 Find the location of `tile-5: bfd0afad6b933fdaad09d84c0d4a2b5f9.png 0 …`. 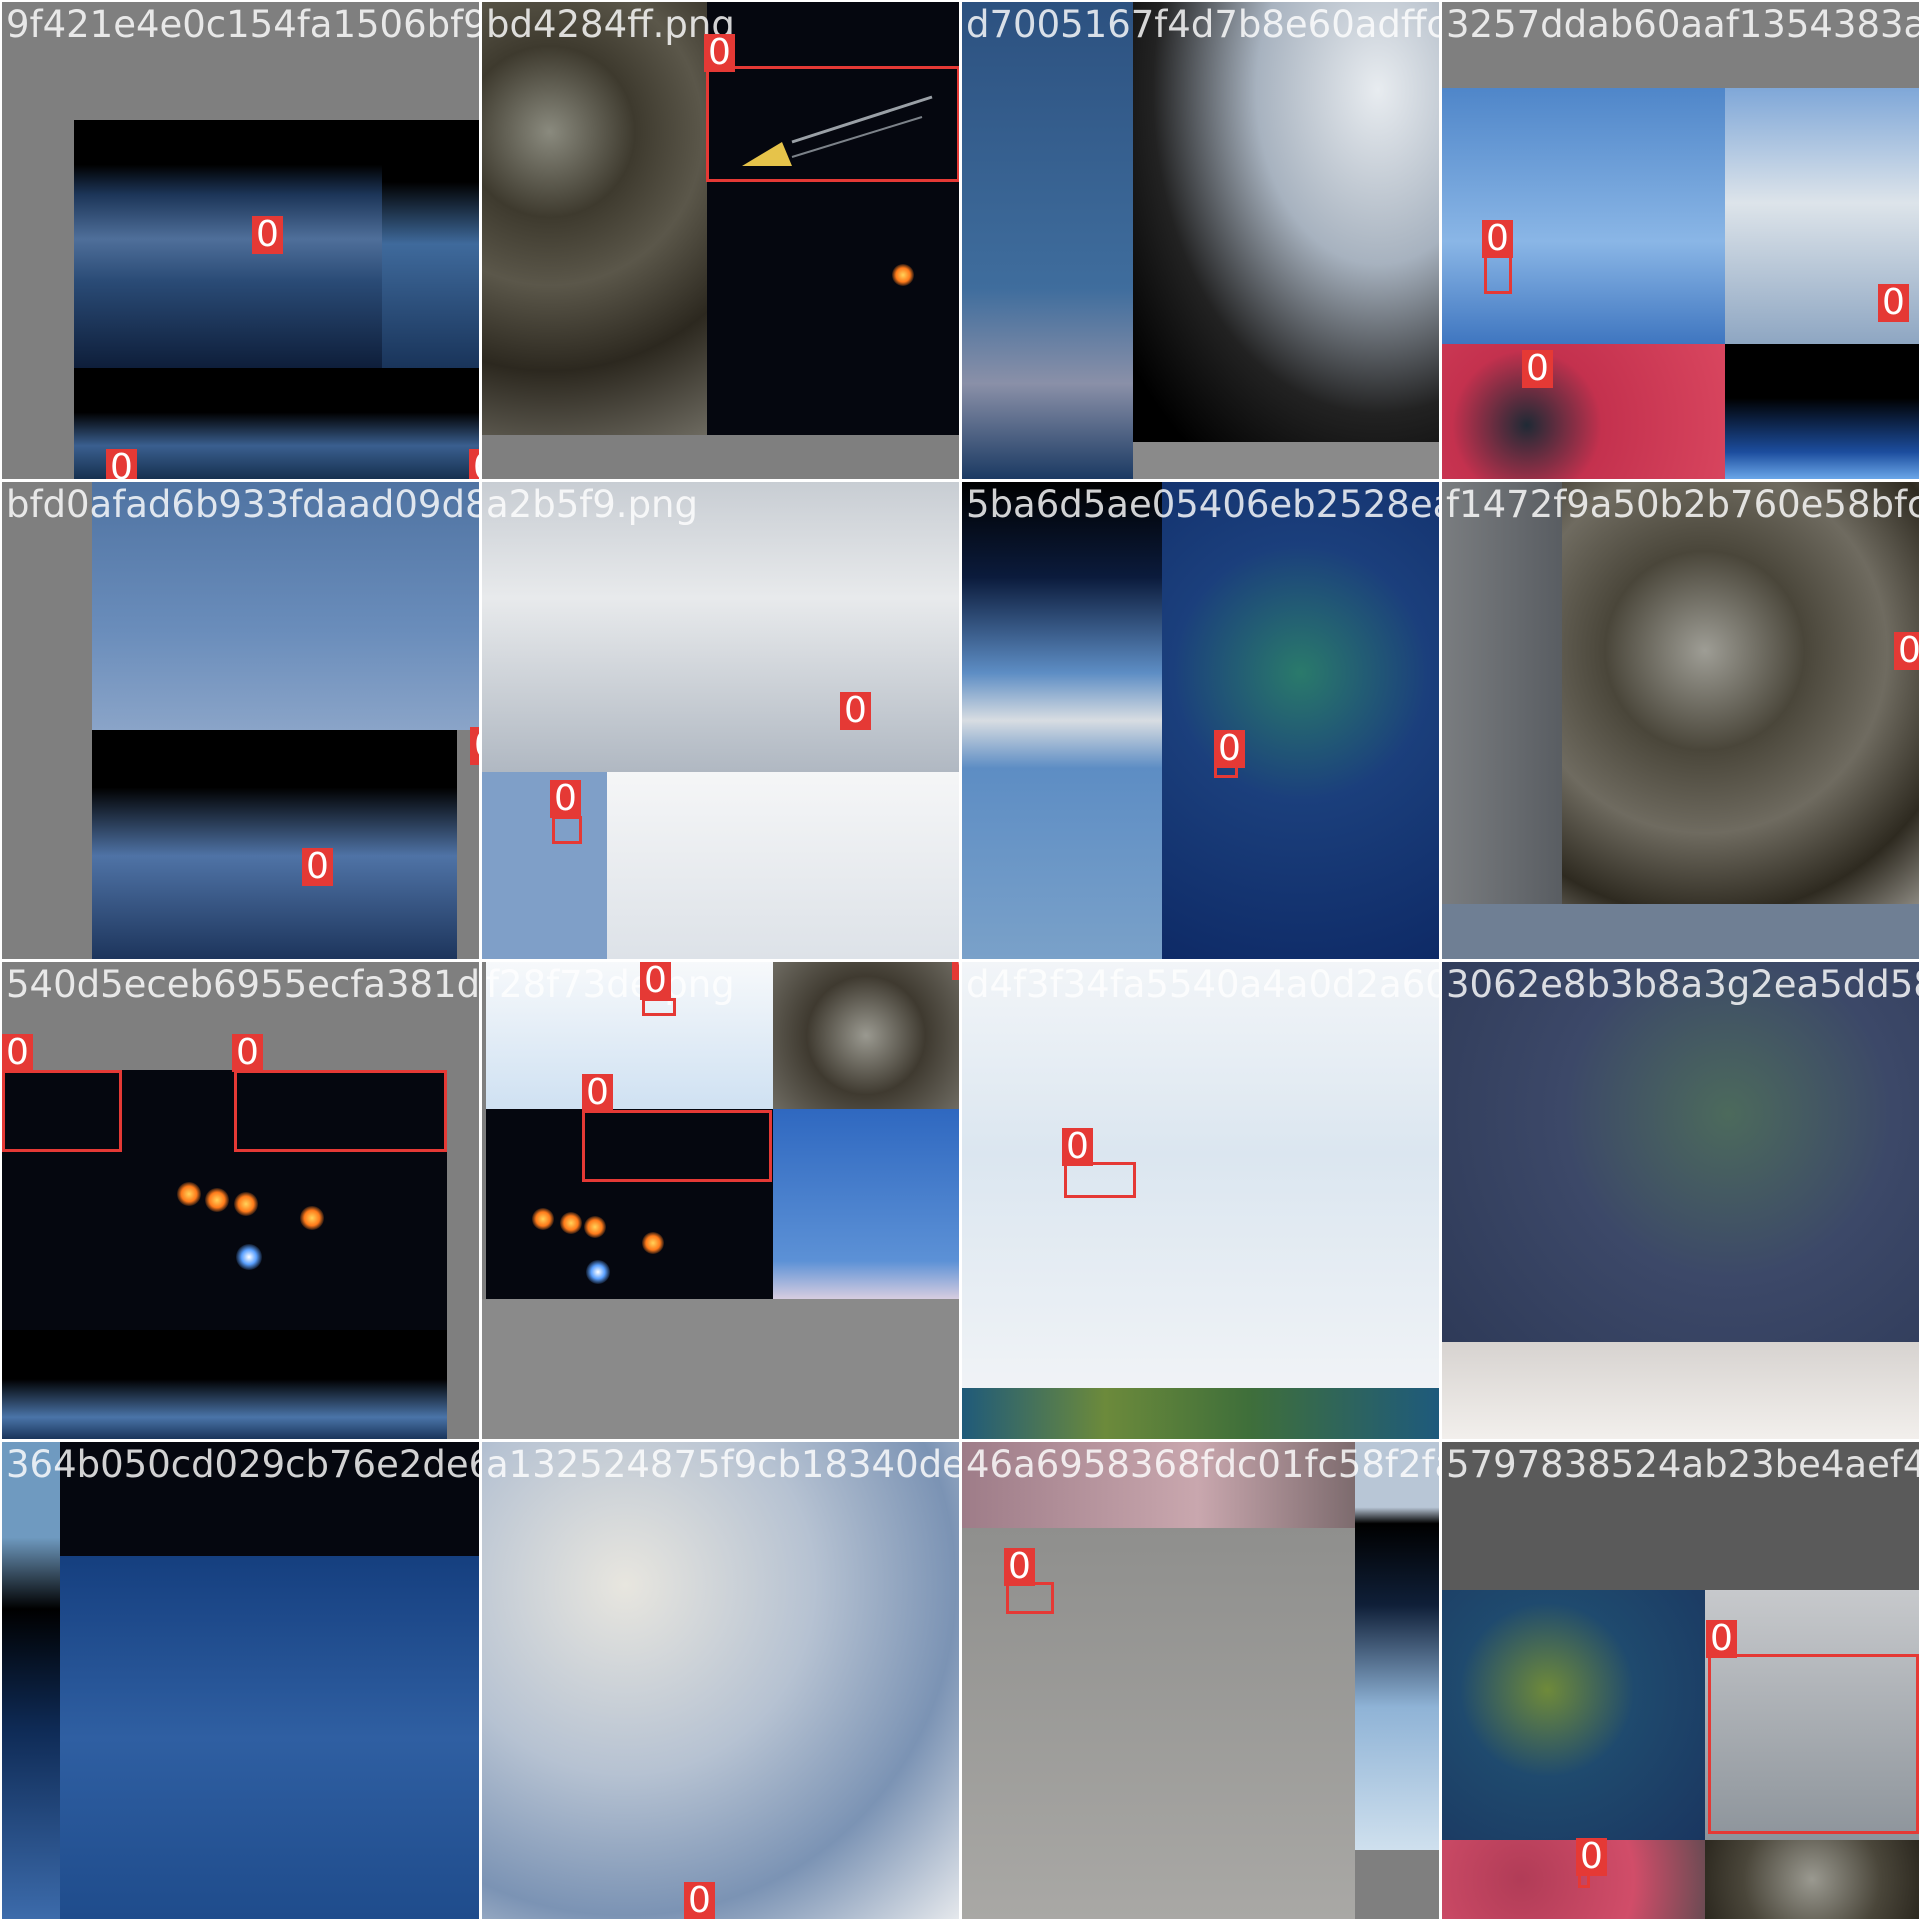

tile-5: bfd0afad6b933fdaad09d84c0d4a2b5f9.png 0 … is located at coordinates (240, 720).